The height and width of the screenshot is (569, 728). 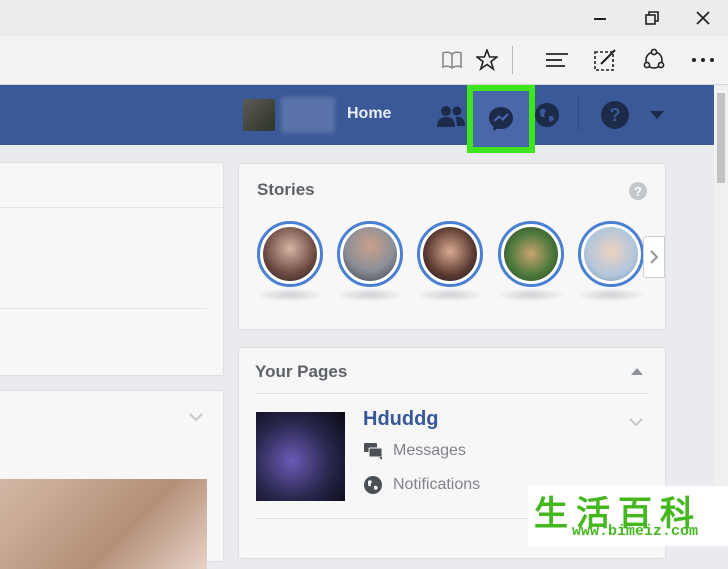 I want to click on messages-icon, so click(x=373, y=451).